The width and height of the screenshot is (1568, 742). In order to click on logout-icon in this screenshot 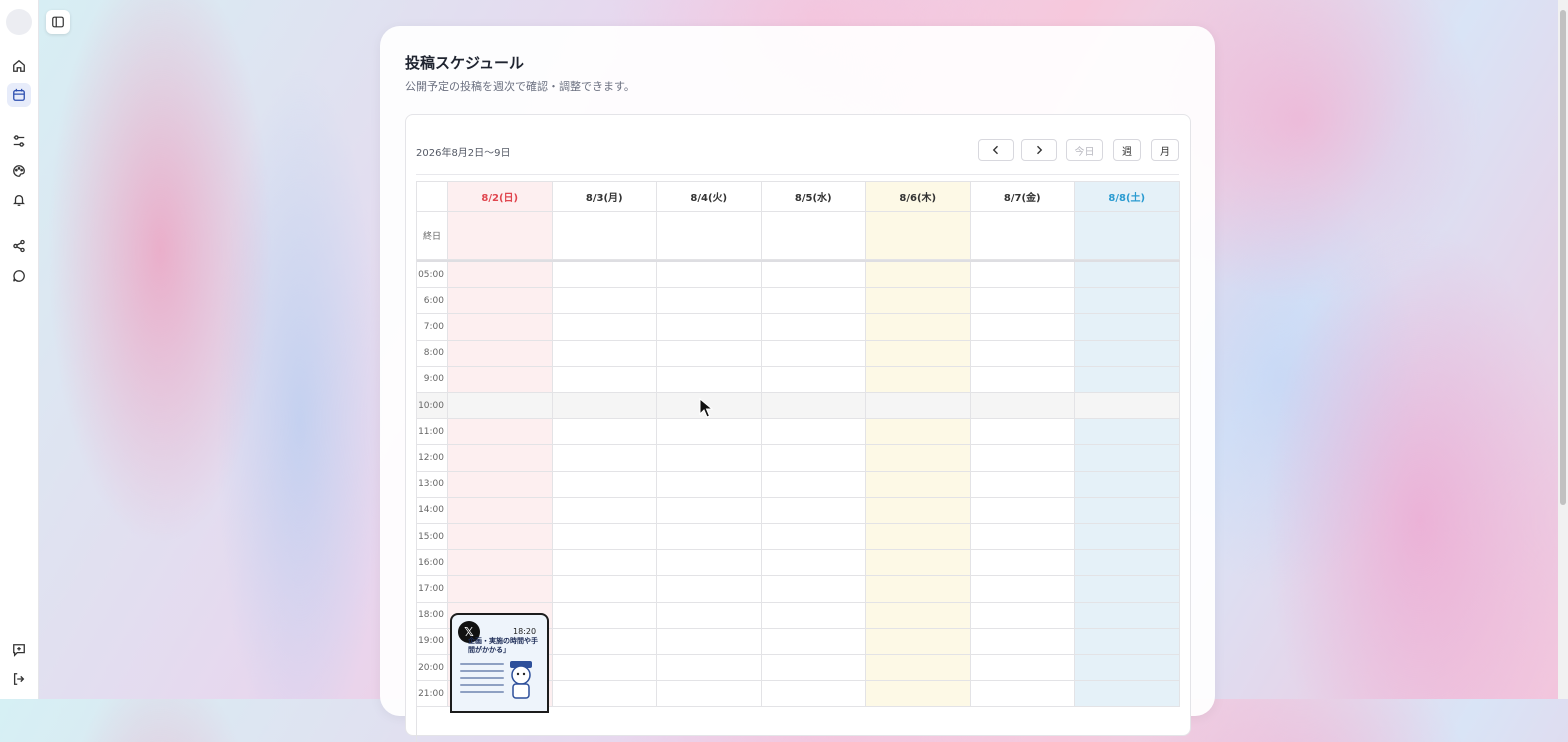, I will do `click(19, 679)`.